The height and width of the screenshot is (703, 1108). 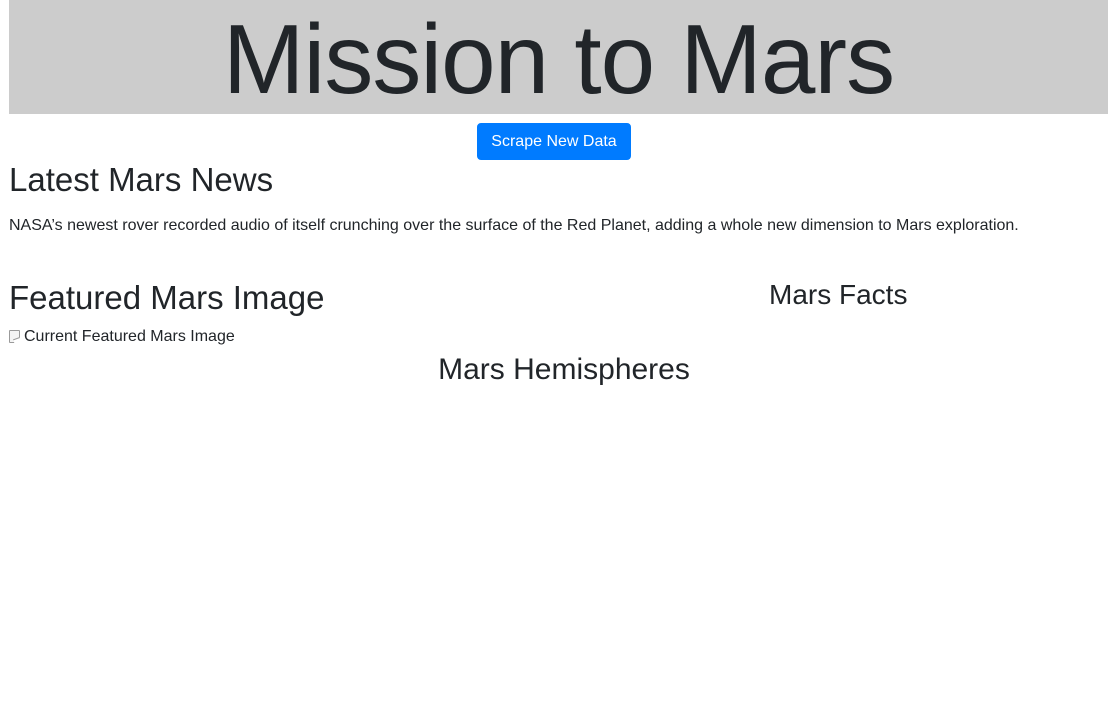 I want to click on featured-image-alt-text: Current Featured Mars Image, so click(x=129, y=336).